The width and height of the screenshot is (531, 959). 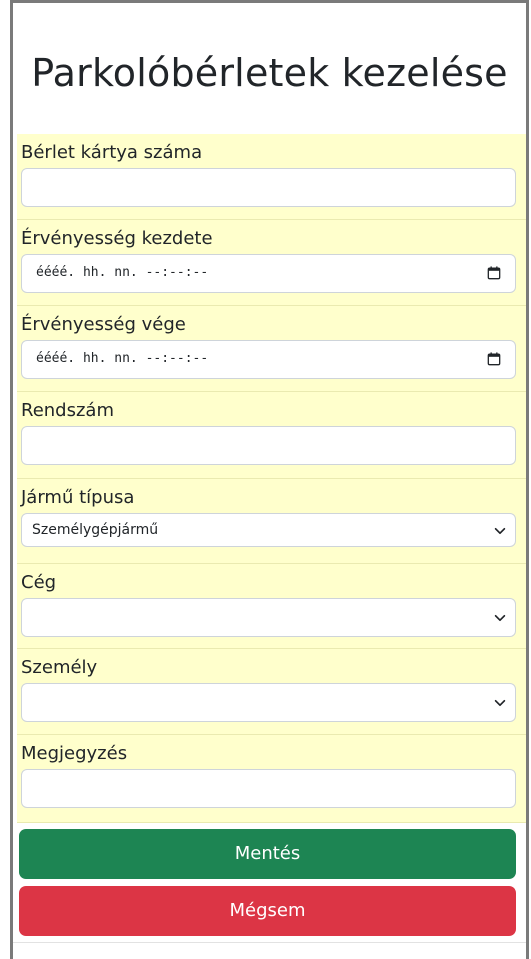 What do you see at coordinates (95, 530) in the screenshot?
I see `vehicle-type-value: Személygépjármű` at bounding box center [95, 530].